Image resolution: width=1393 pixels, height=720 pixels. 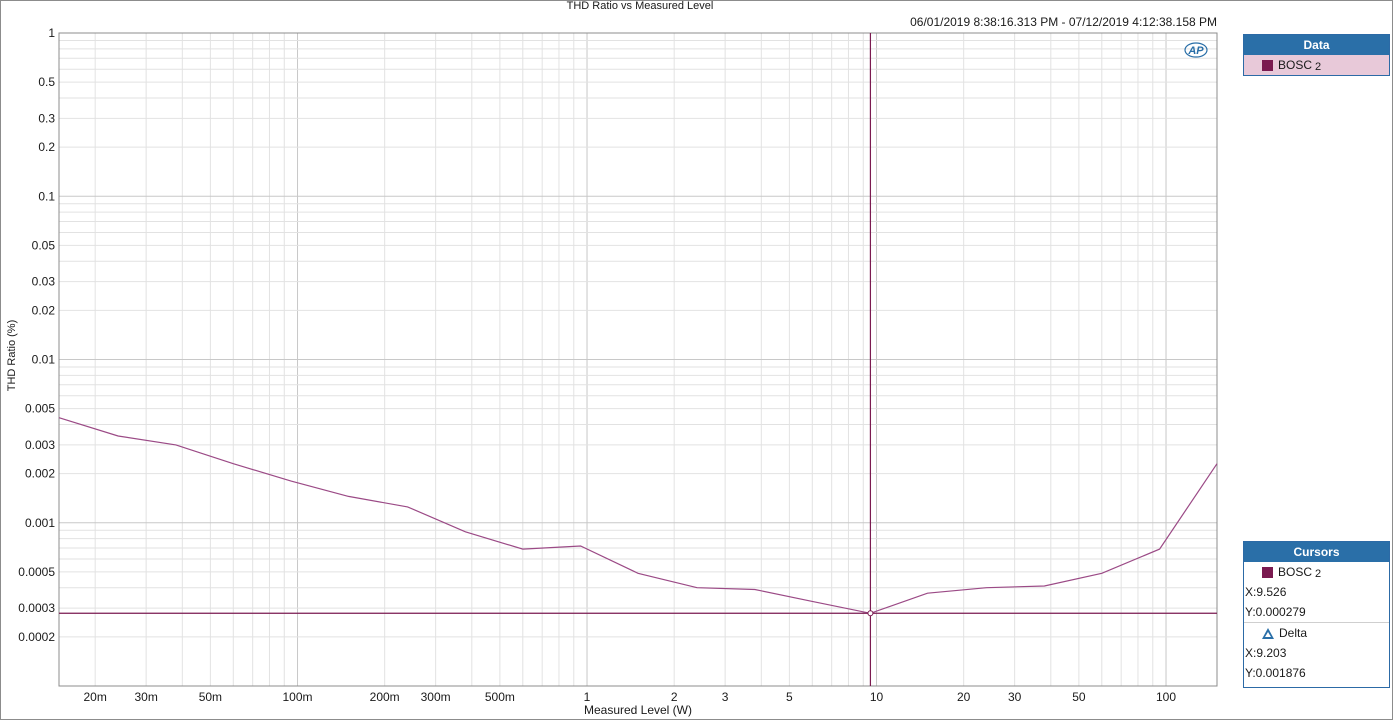 What do you see at coordinates (36, 637) in the screenshot?
I see `y-tick-label: 0.0002` at bounding box center [36, 637].